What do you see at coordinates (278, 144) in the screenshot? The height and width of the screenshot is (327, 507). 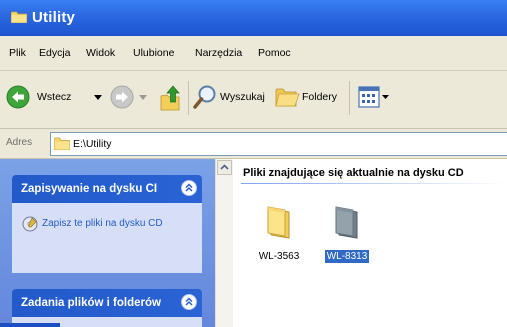 I see `address-input: E:\Utility` at bounding box center [278, 144].